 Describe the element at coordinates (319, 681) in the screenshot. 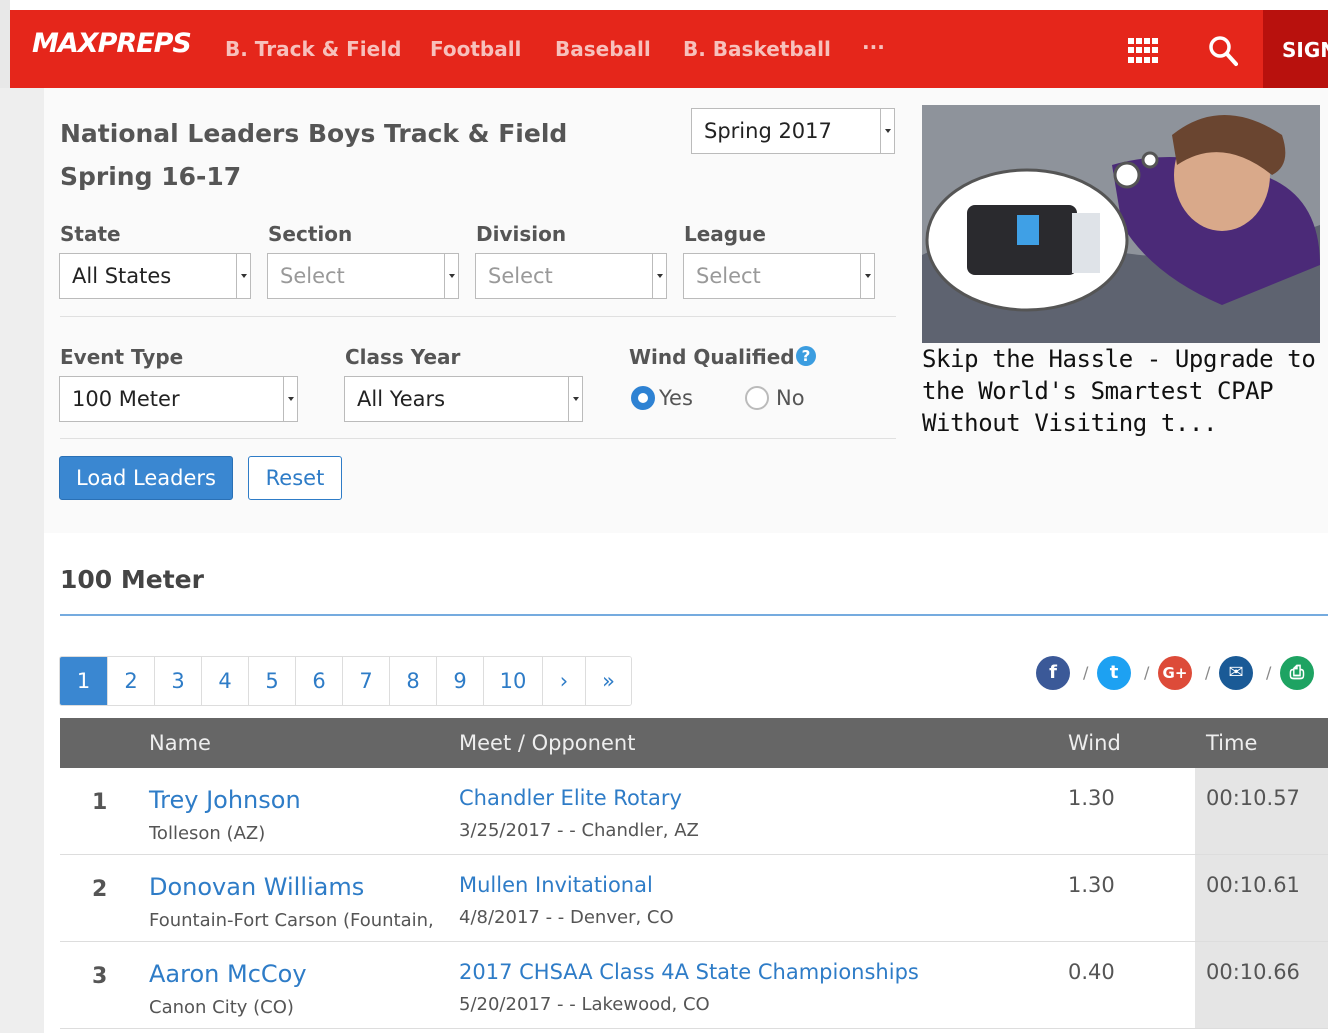

I see `page-button: 6` at that location.